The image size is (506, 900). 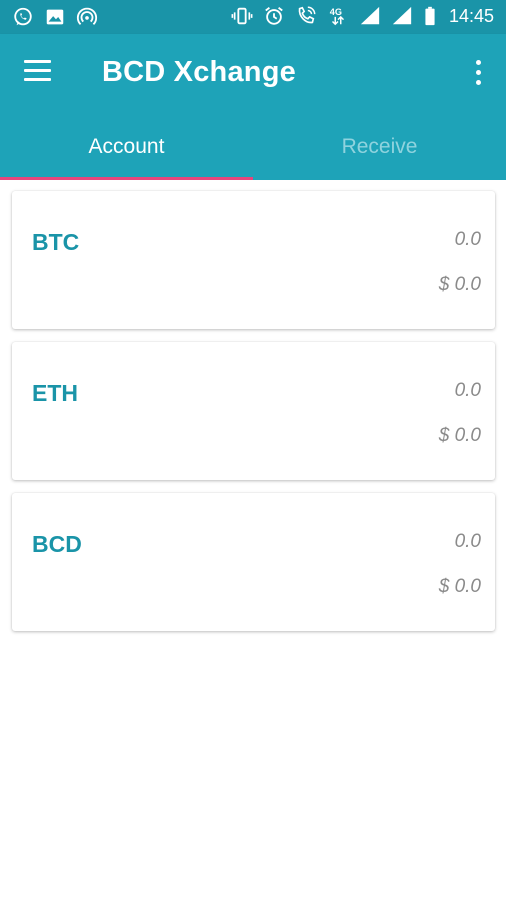 I want to click on account-symbol: BTC, so click(x=56, y=242).